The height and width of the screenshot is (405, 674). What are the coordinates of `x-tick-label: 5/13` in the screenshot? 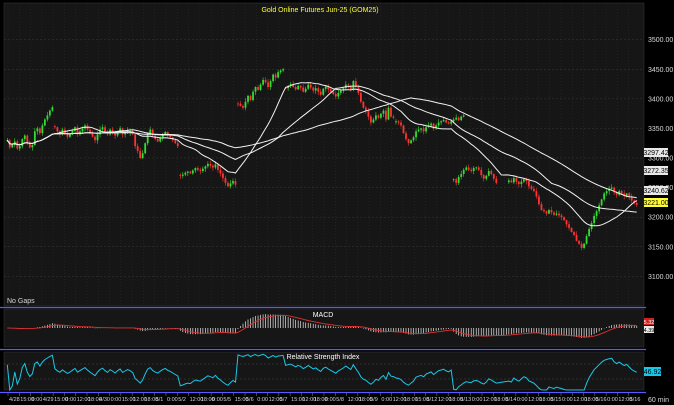 It's located at (465, 400).